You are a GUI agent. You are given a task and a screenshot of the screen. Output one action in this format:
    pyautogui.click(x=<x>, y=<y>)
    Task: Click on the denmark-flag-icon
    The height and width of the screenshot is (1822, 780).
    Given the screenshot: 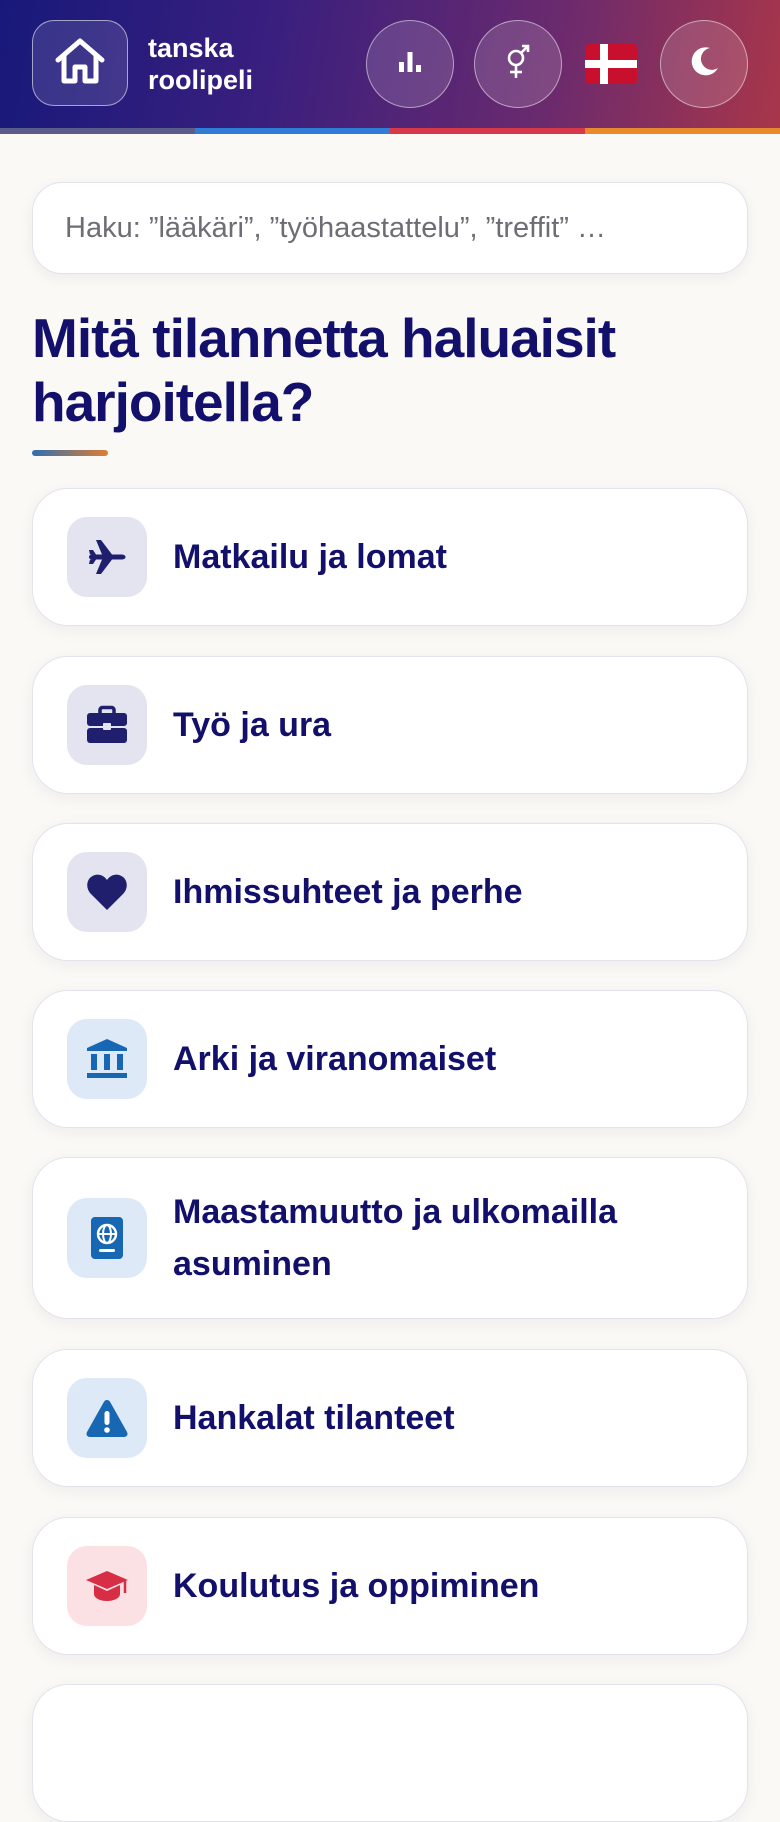 What is the action you would take?
    pyautogui.click(x=611, y=64)
    